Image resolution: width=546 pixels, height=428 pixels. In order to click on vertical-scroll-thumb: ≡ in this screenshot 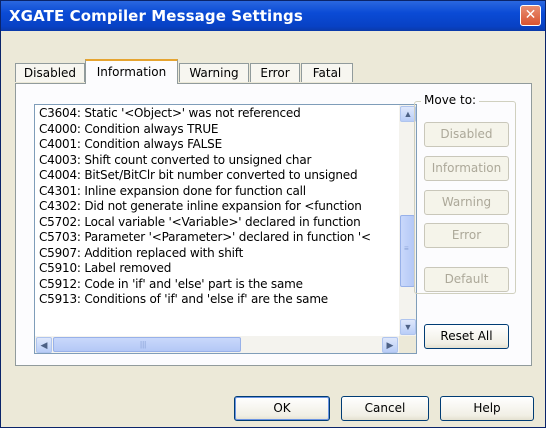, I will do `click(407, 251)`.